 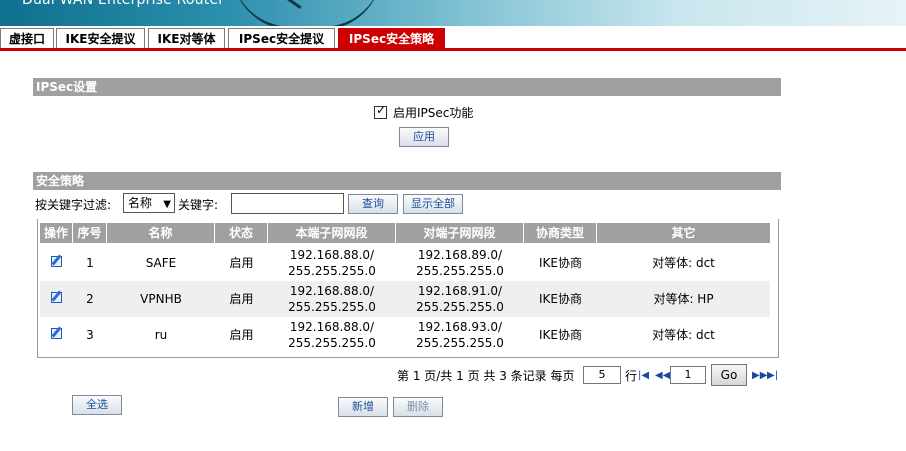 I want to click on col-other: 其它, so click(x=683, y=233).